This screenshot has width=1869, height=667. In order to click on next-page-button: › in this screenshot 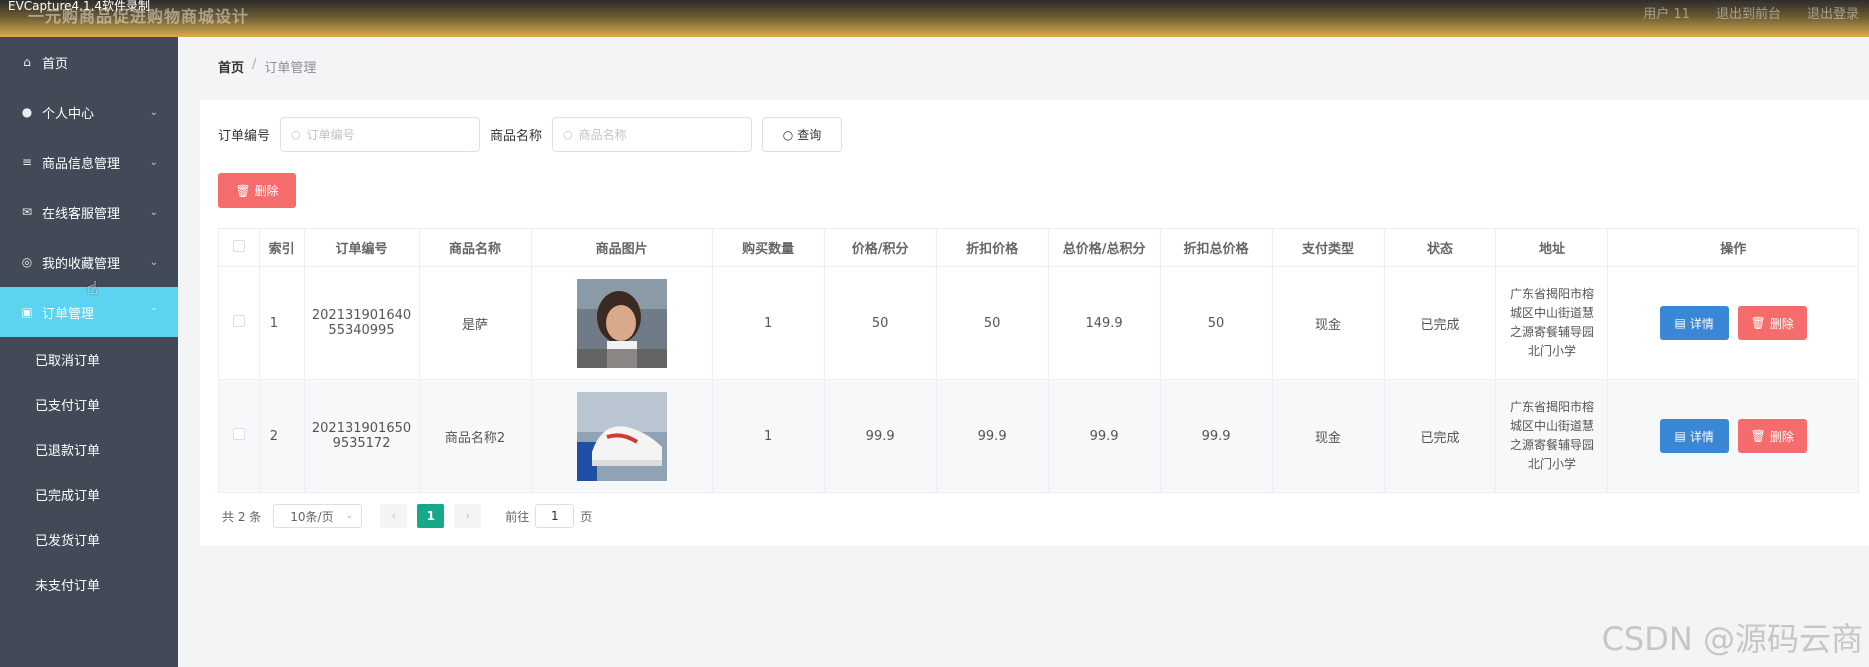, I will do `click(468, 516)`.